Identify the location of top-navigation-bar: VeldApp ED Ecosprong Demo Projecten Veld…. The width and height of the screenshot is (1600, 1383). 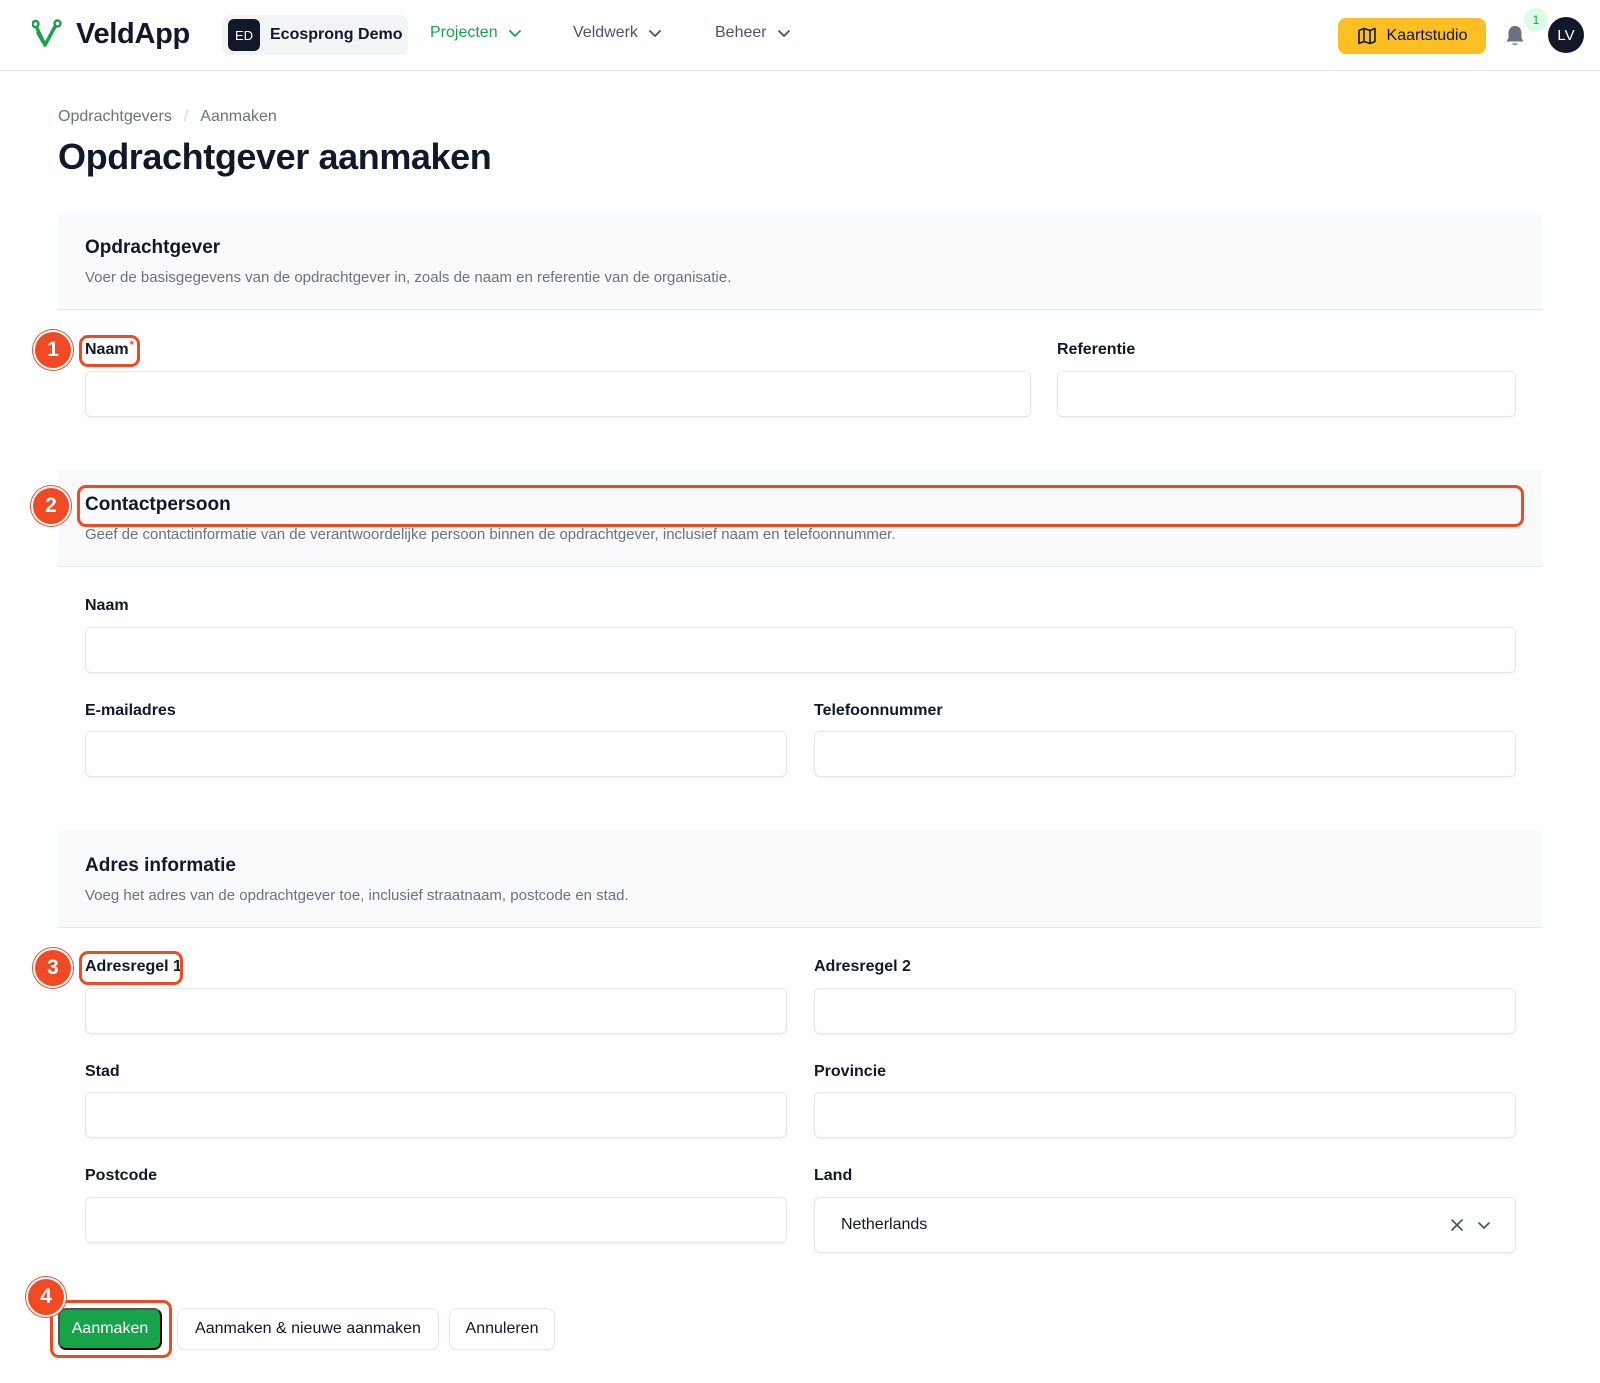
(800, 35).